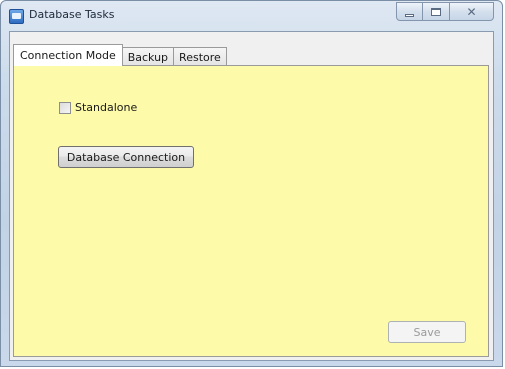  I want to click on maximize-button, so click(436, 11).